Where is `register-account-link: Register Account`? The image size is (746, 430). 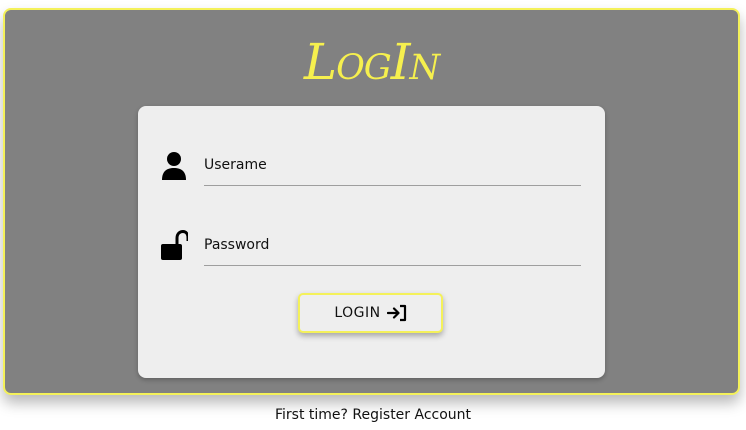 register-account-link: Register Account is located at coordinates (411, 415).